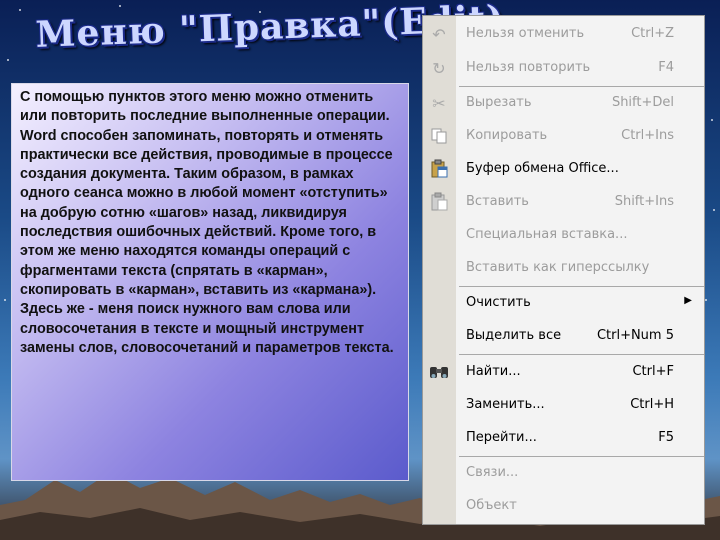 The height and width of the screenshot is (540, 720). What do you see at coordinates (563, 34) in the screenshot?
I see `menu-item-undo: ↶ Нельзя отменить Ctrl+Z` at bounding box center [563, 34].